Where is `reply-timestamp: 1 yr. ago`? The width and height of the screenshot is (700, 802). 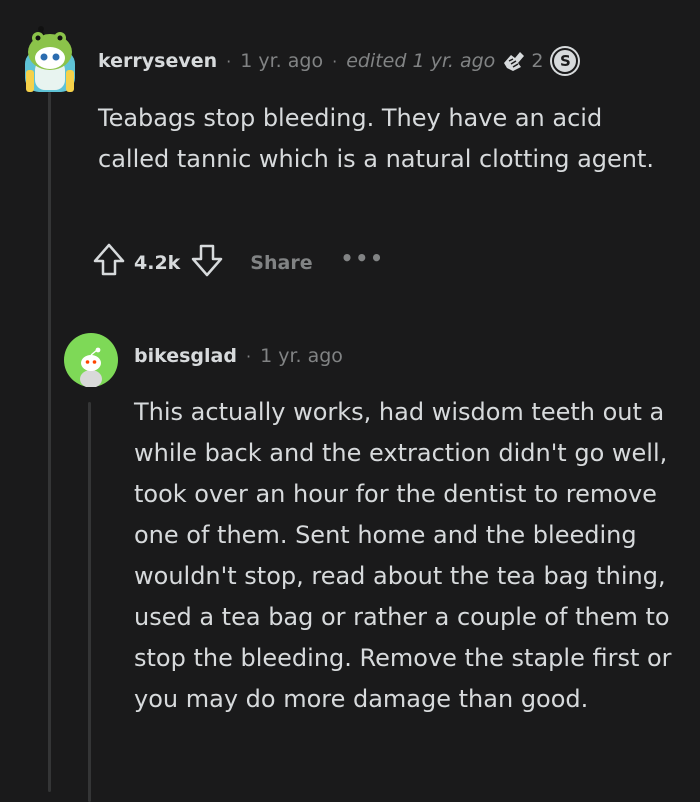
reply-timestamp: 1 yr. ago is located at coordinates (301, 356).